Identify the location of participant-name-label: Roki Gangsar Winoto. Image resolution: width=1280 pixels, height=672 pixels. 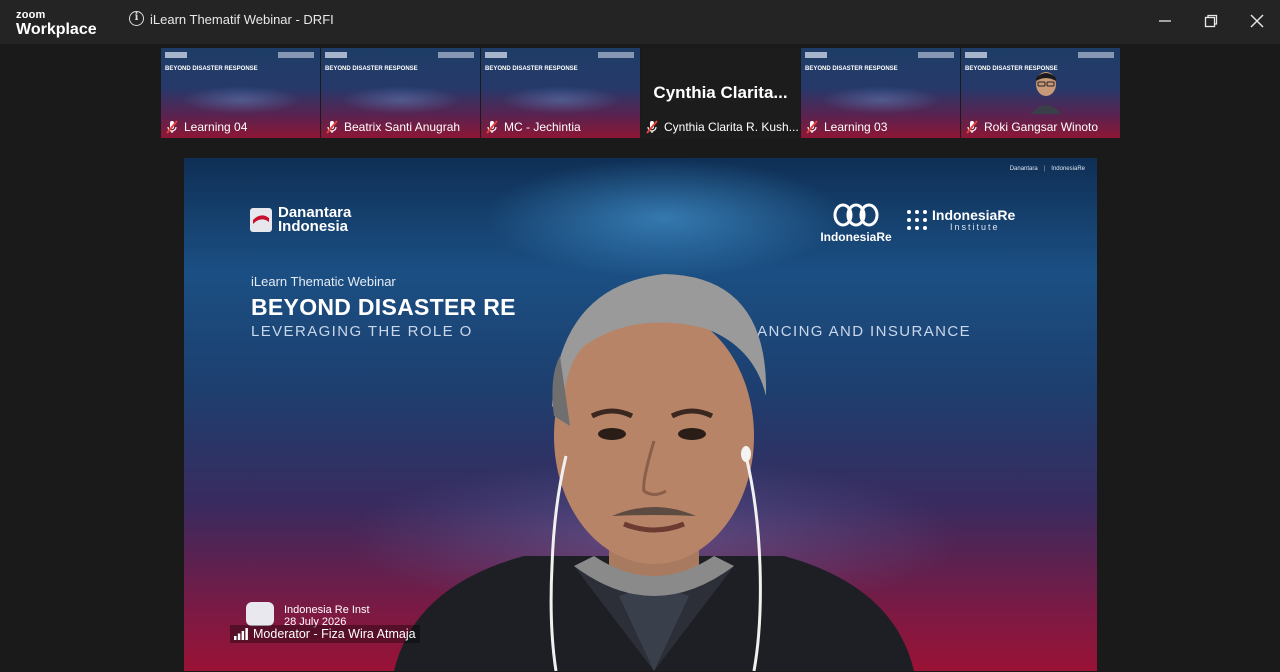
(1031, 127).